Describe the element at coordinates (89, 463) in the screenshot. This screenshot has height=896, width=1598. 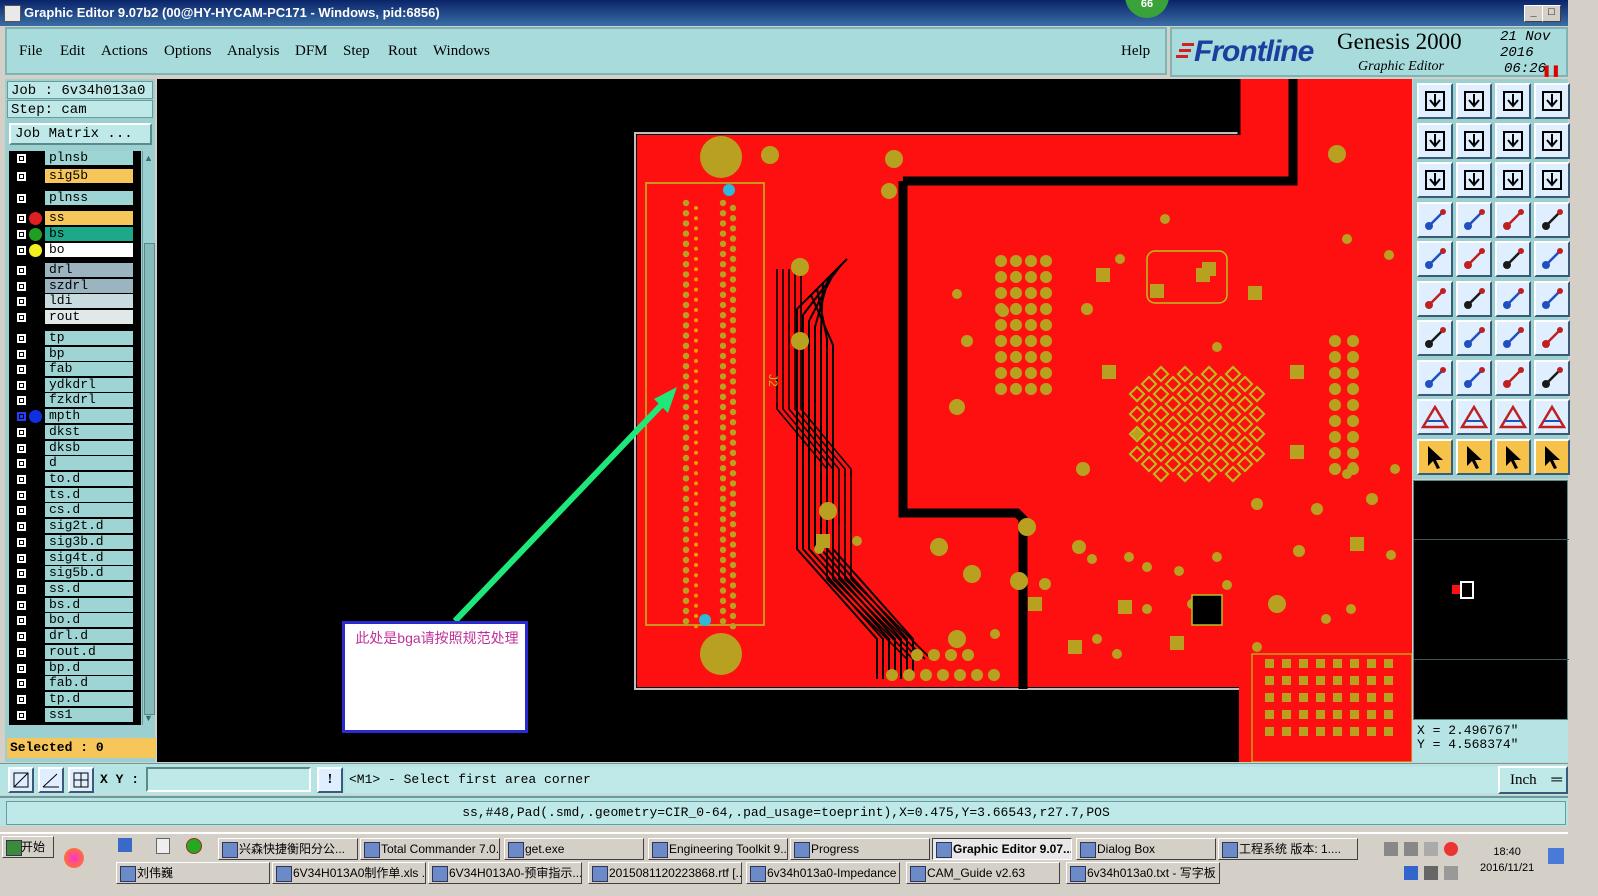
I see `layer-name: d` at that location.